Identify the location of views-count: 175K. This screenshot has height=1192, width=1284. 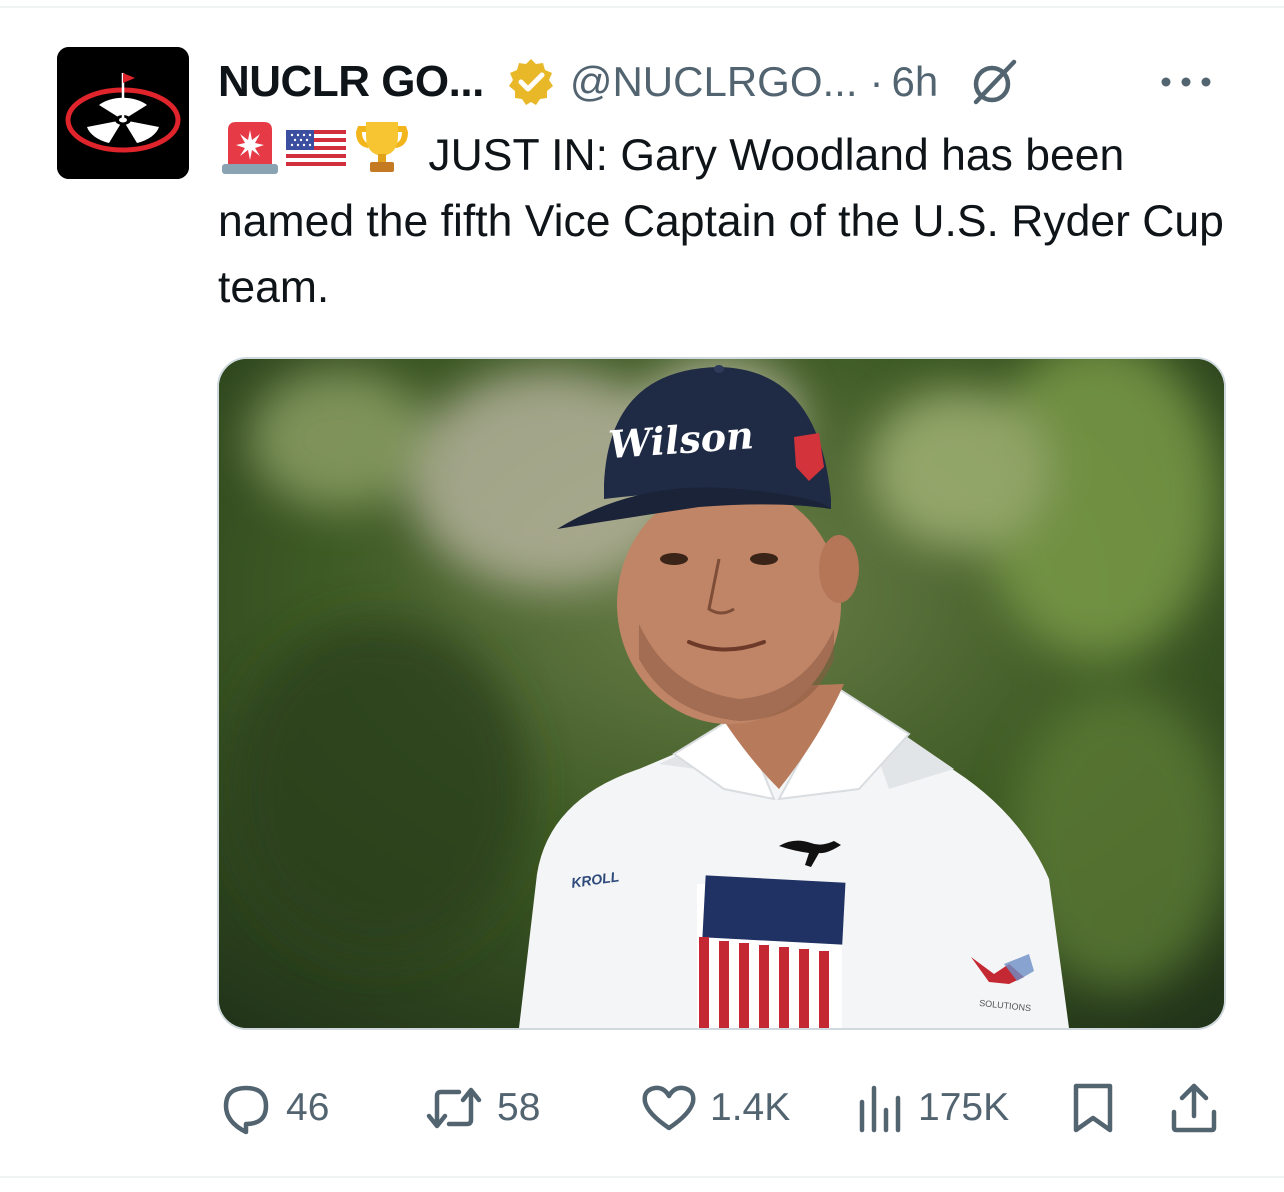
(964, 1107).